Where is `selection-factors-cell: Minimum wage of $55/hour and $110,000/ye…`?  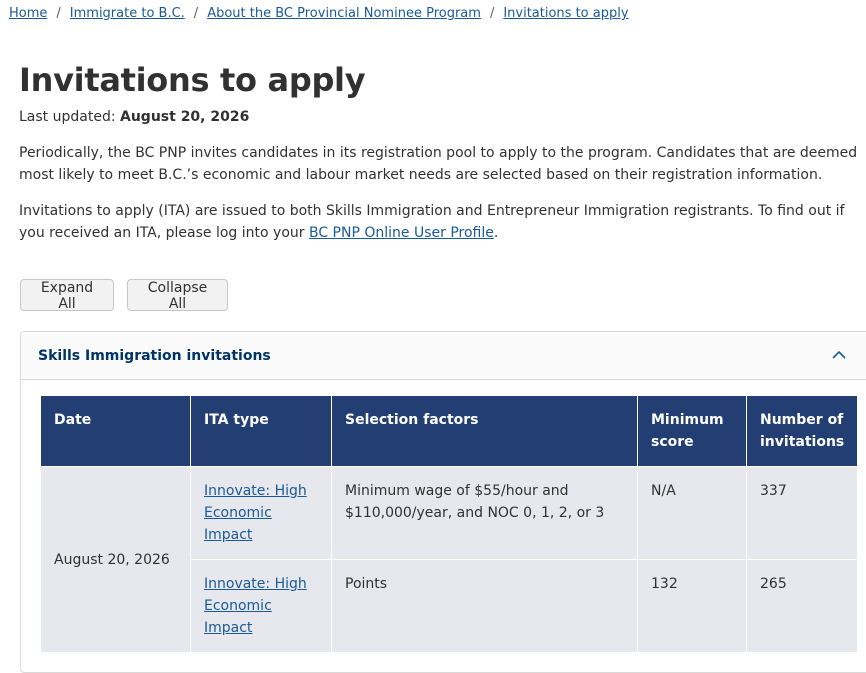
selection-factors-cell: Minimum wage of $55/hour and $110,000/ye… is located at coordinates (484, 513).